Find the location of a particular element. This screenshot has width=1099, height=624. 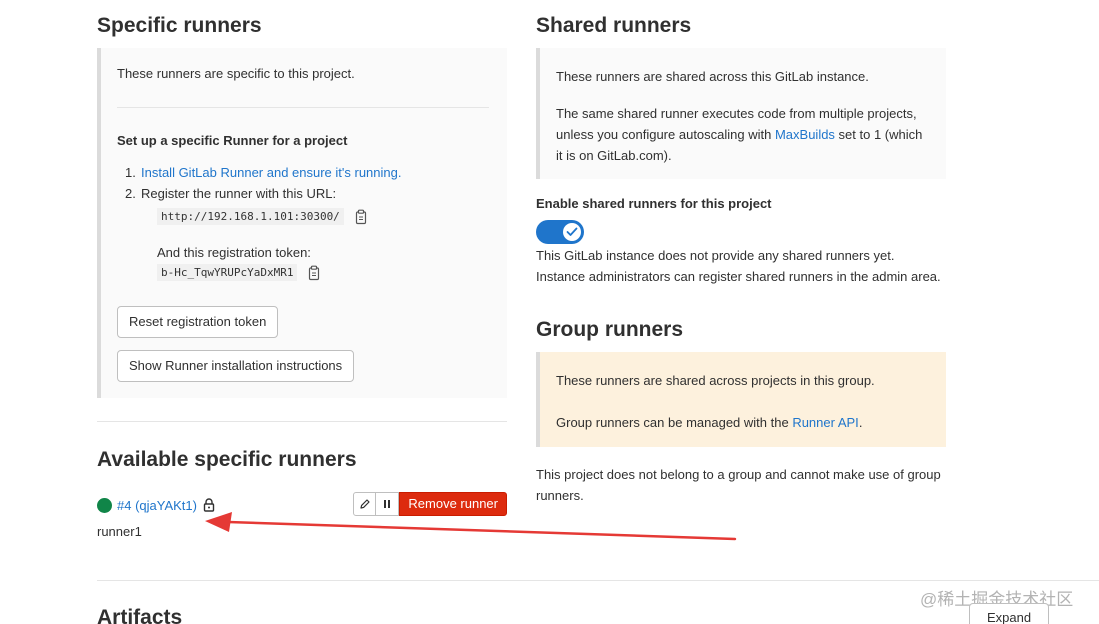

check-icon is located at coordinates (572, 232).